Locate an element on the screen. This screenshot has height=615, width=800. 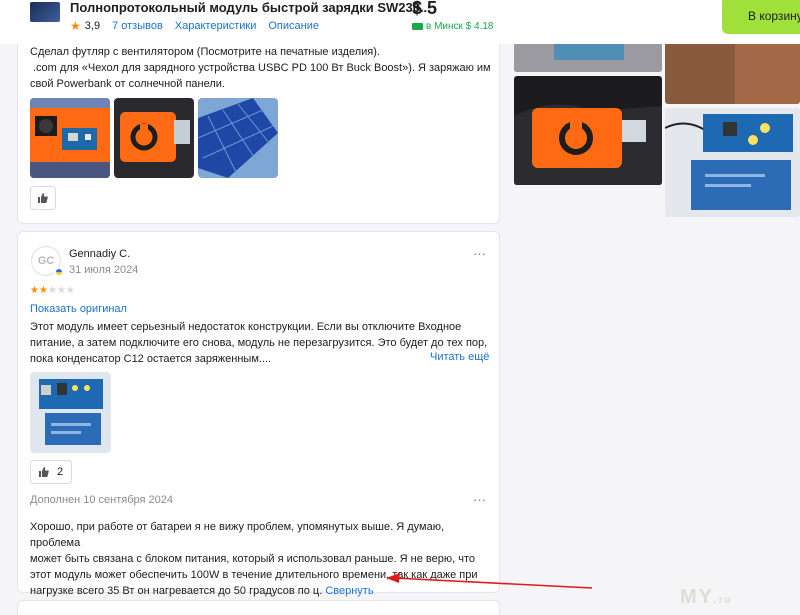
like-button is located at coordinates (43, 198).